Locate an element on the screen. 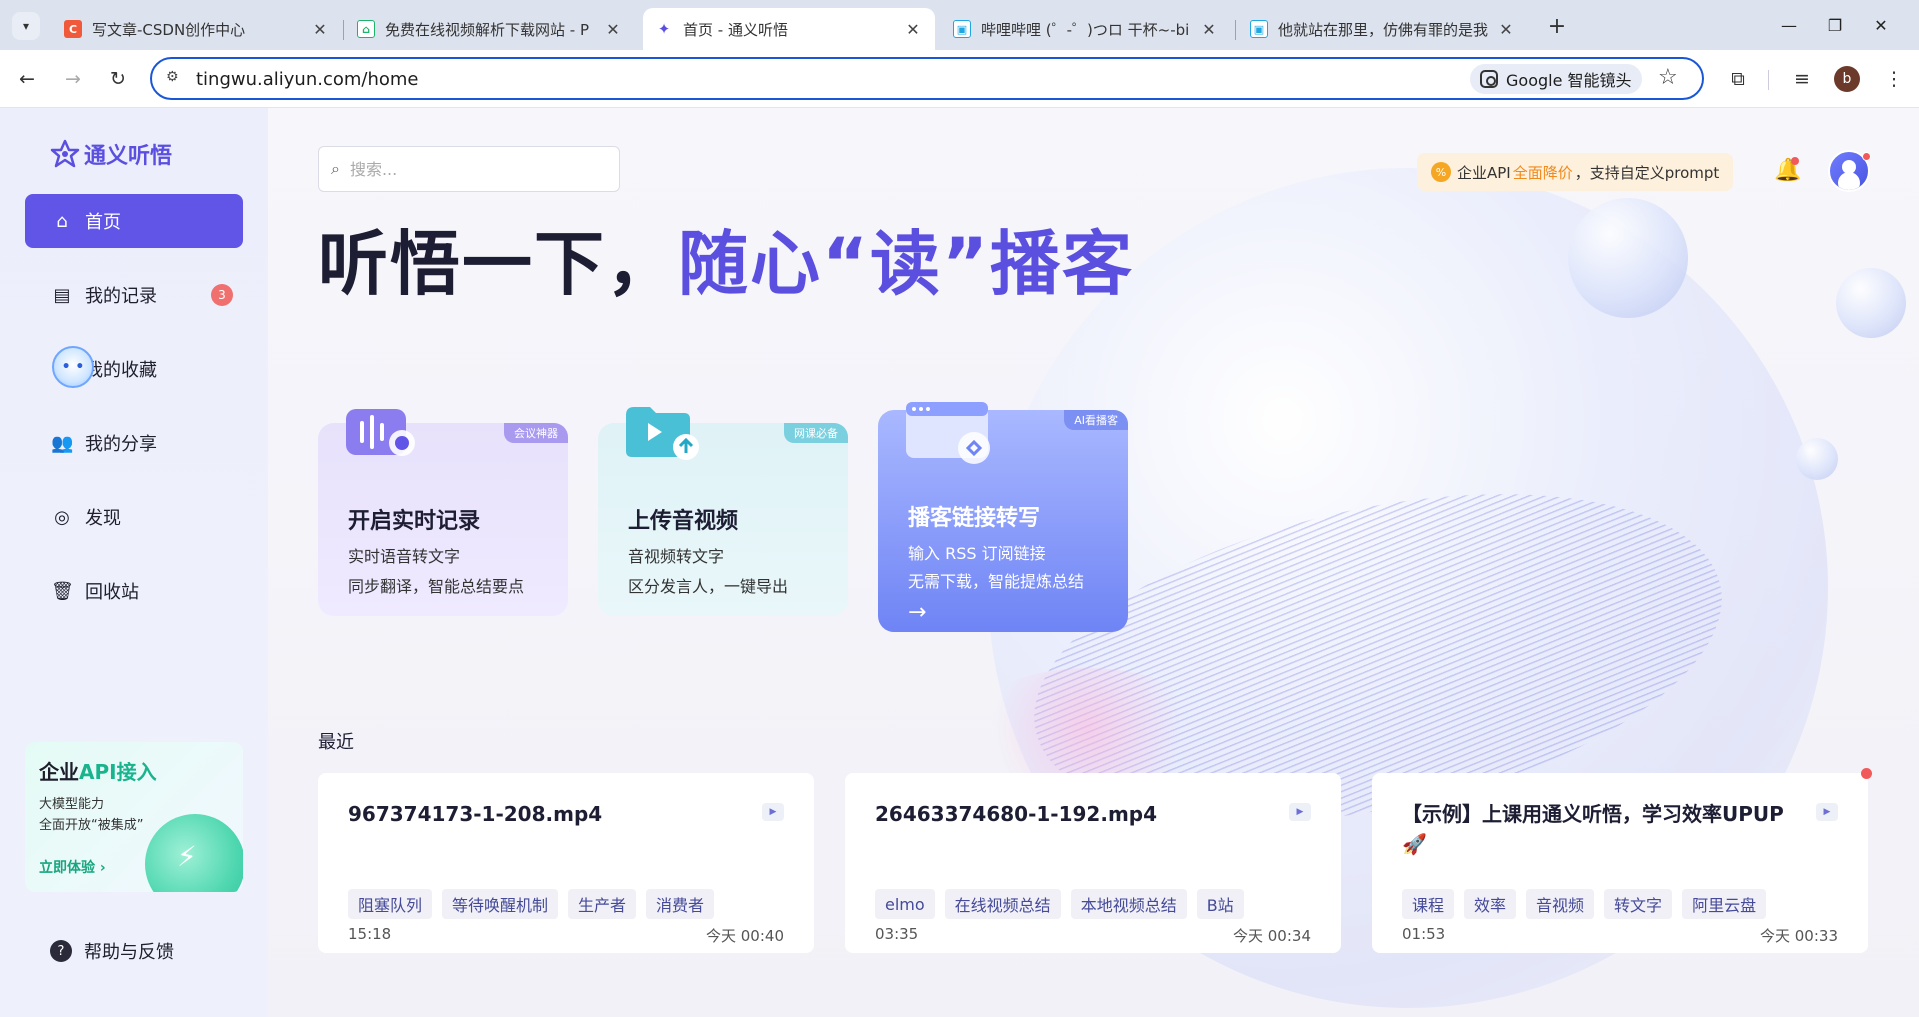  arrow-right-icon: → is located at coordinates (917, 612).